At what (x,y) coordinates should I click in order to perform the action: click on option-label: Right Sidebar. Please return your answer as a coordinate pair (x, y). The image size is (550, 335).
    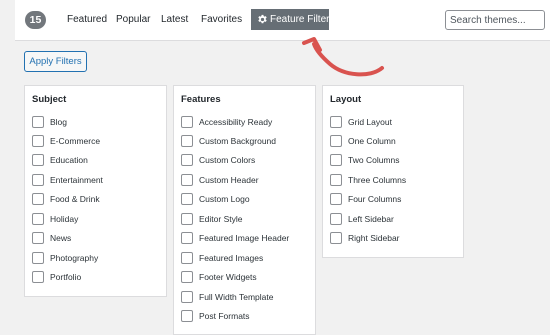
    Looking at the image, I should click on (374, 238).